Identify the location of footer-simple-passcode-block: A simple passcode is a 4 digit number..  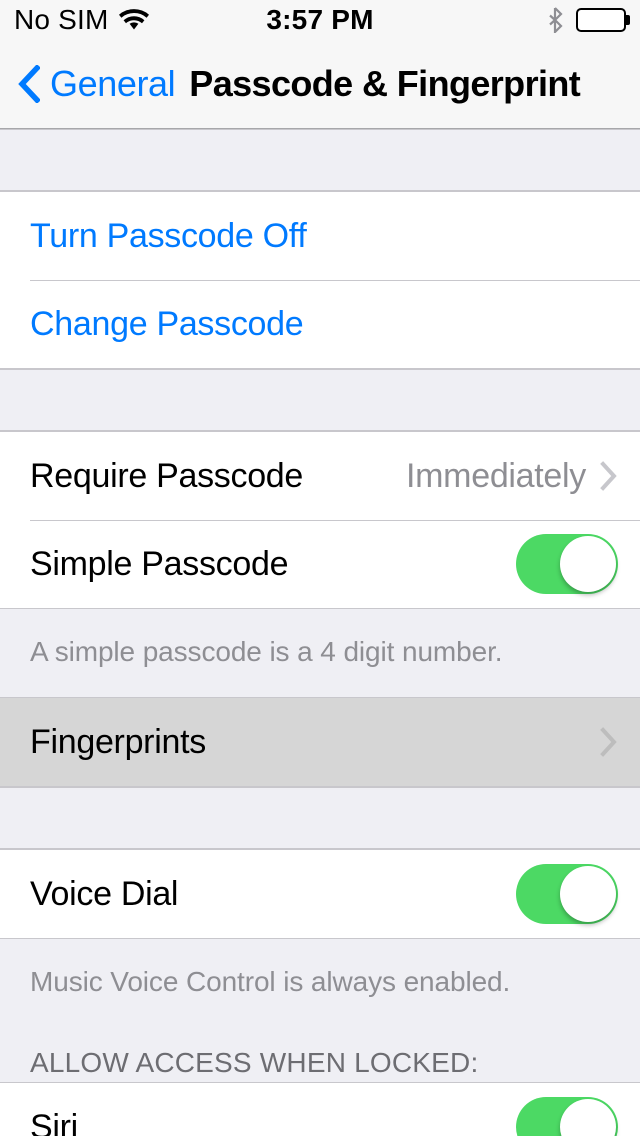
(320, 653).